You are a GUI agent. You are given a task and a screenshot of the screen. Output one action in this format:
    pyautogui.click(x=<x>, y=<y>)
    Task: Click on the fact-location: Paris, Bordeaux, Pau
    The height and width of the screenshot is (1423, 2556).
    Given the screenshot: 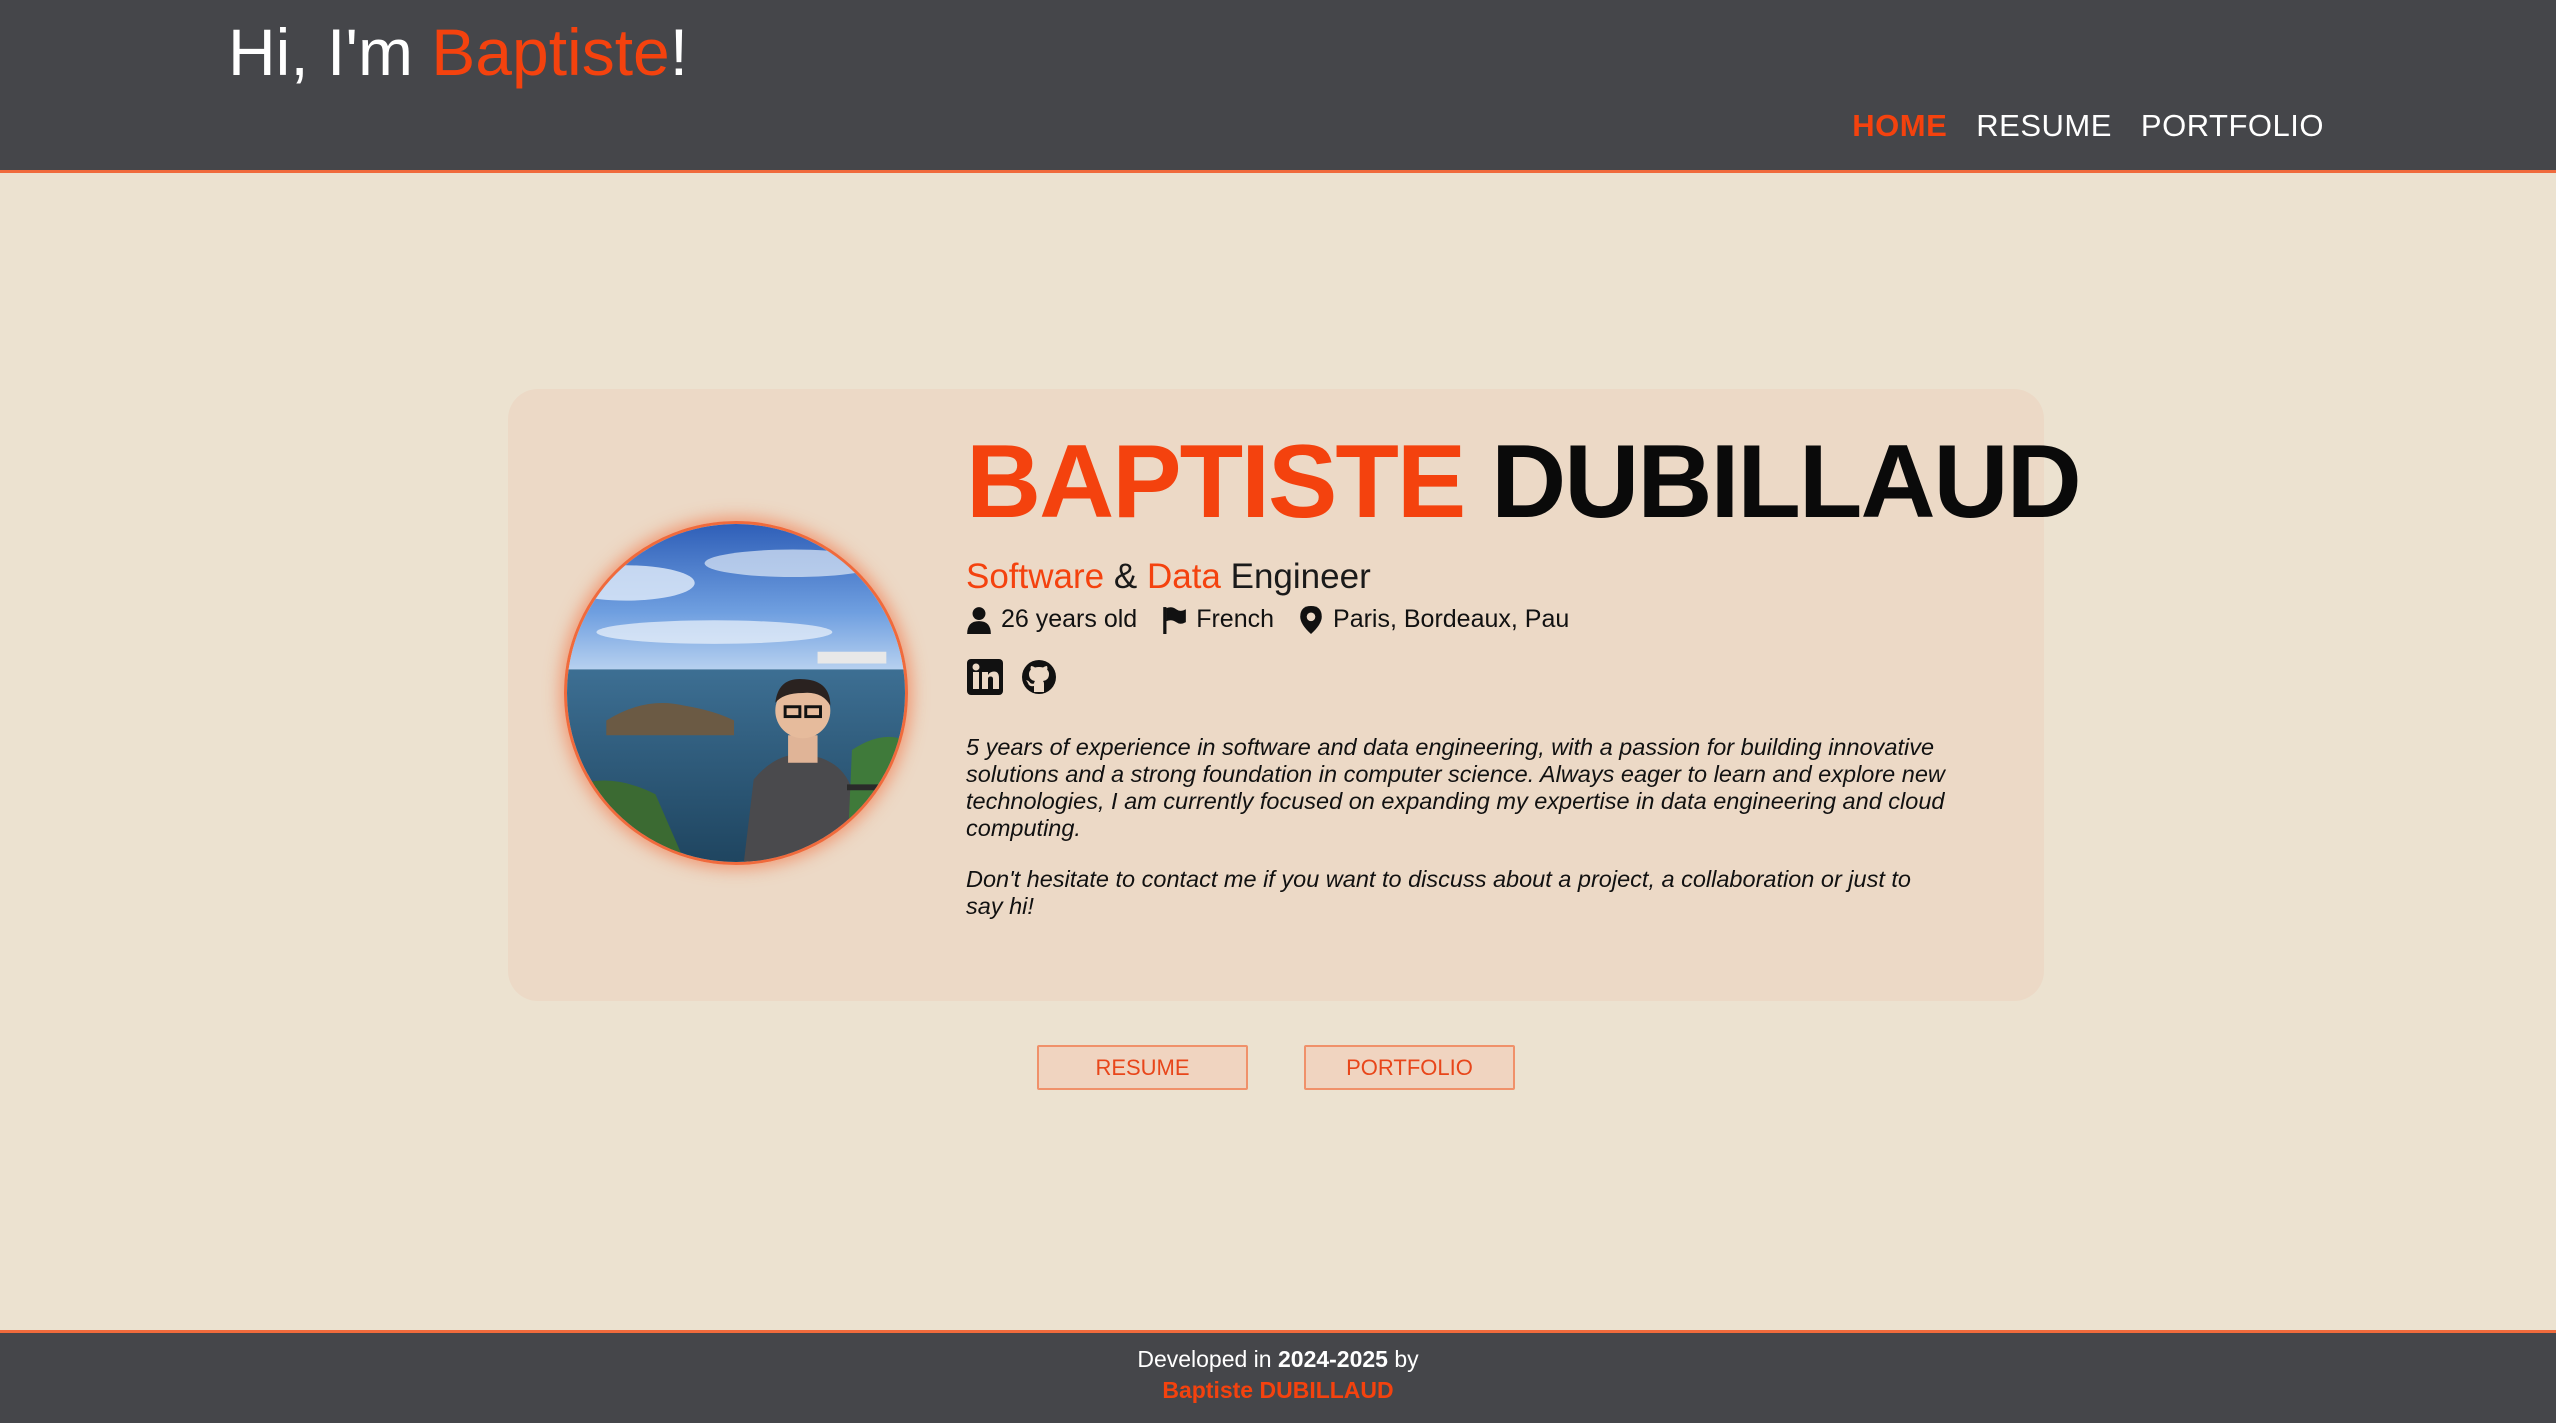 What is the action you would take?
    pyautogui.click(x=1433, y=619)
    